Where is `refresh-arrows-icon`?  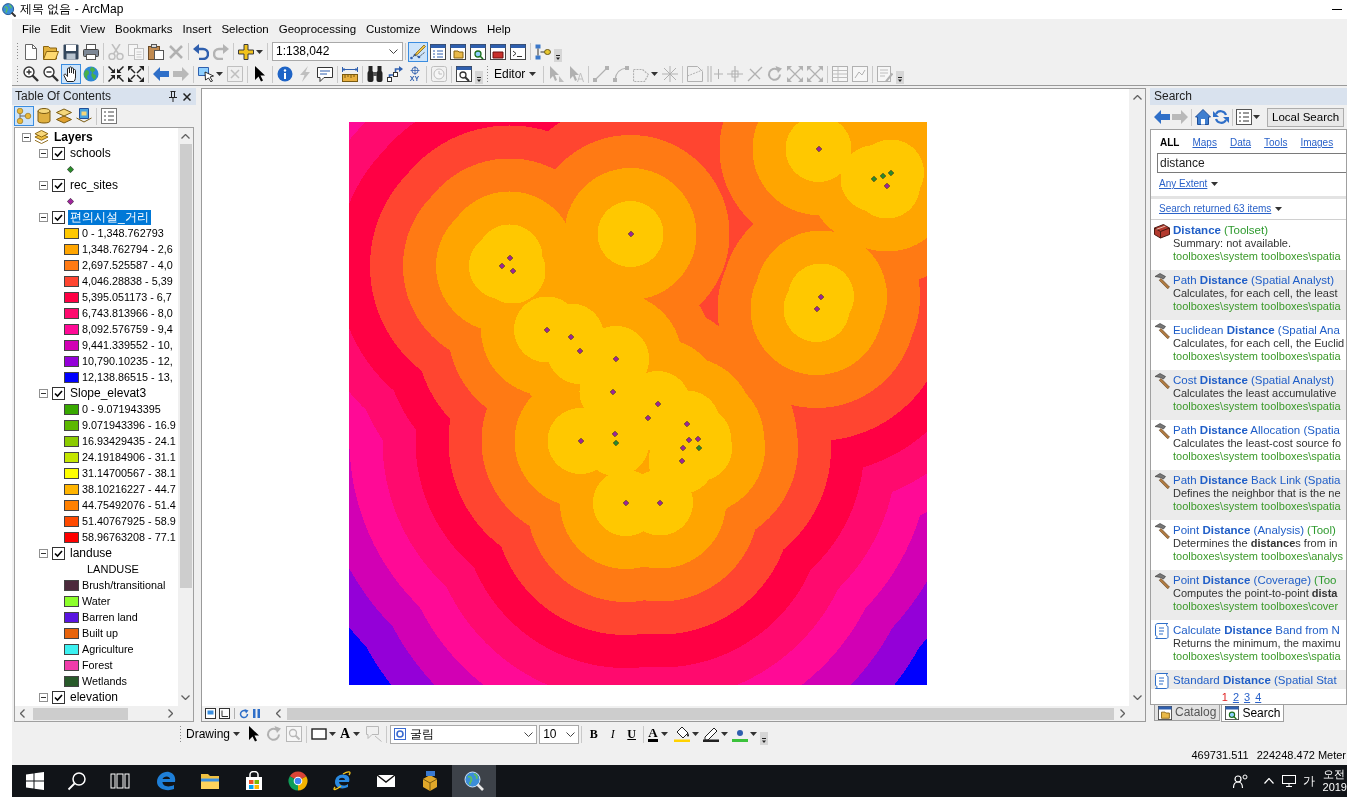
refresh-arrows-icon is located at coordinates (1221, 117).